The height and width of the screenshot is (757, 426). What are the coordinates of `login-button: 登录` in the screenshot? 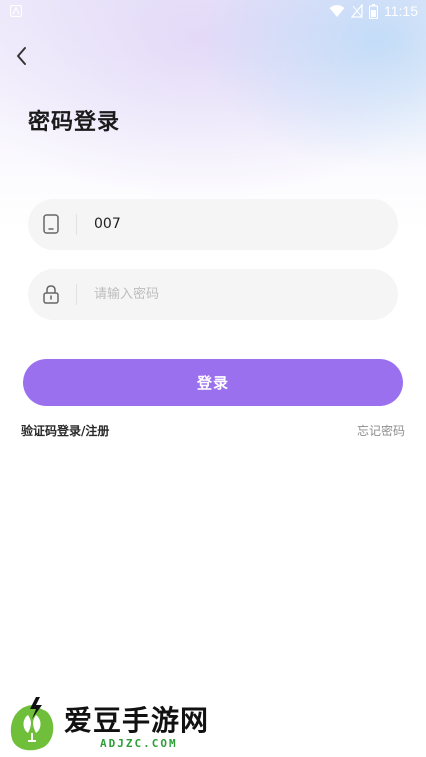 It's located at (213, 382).